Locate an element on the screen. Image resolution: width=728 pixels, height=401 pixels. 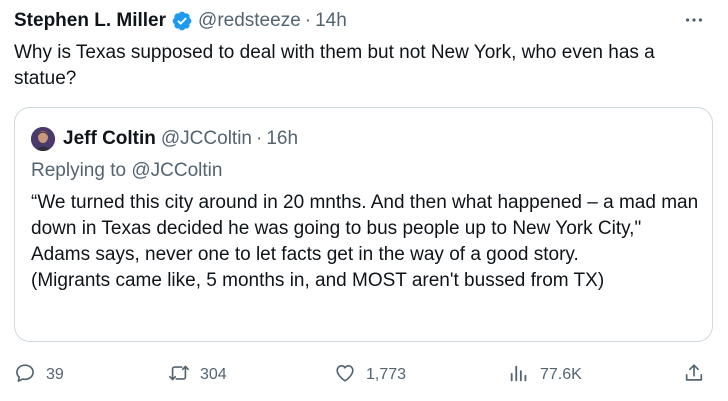
action-bar: 39 304 1,773 77.6K is located at coordinates (364, 375).